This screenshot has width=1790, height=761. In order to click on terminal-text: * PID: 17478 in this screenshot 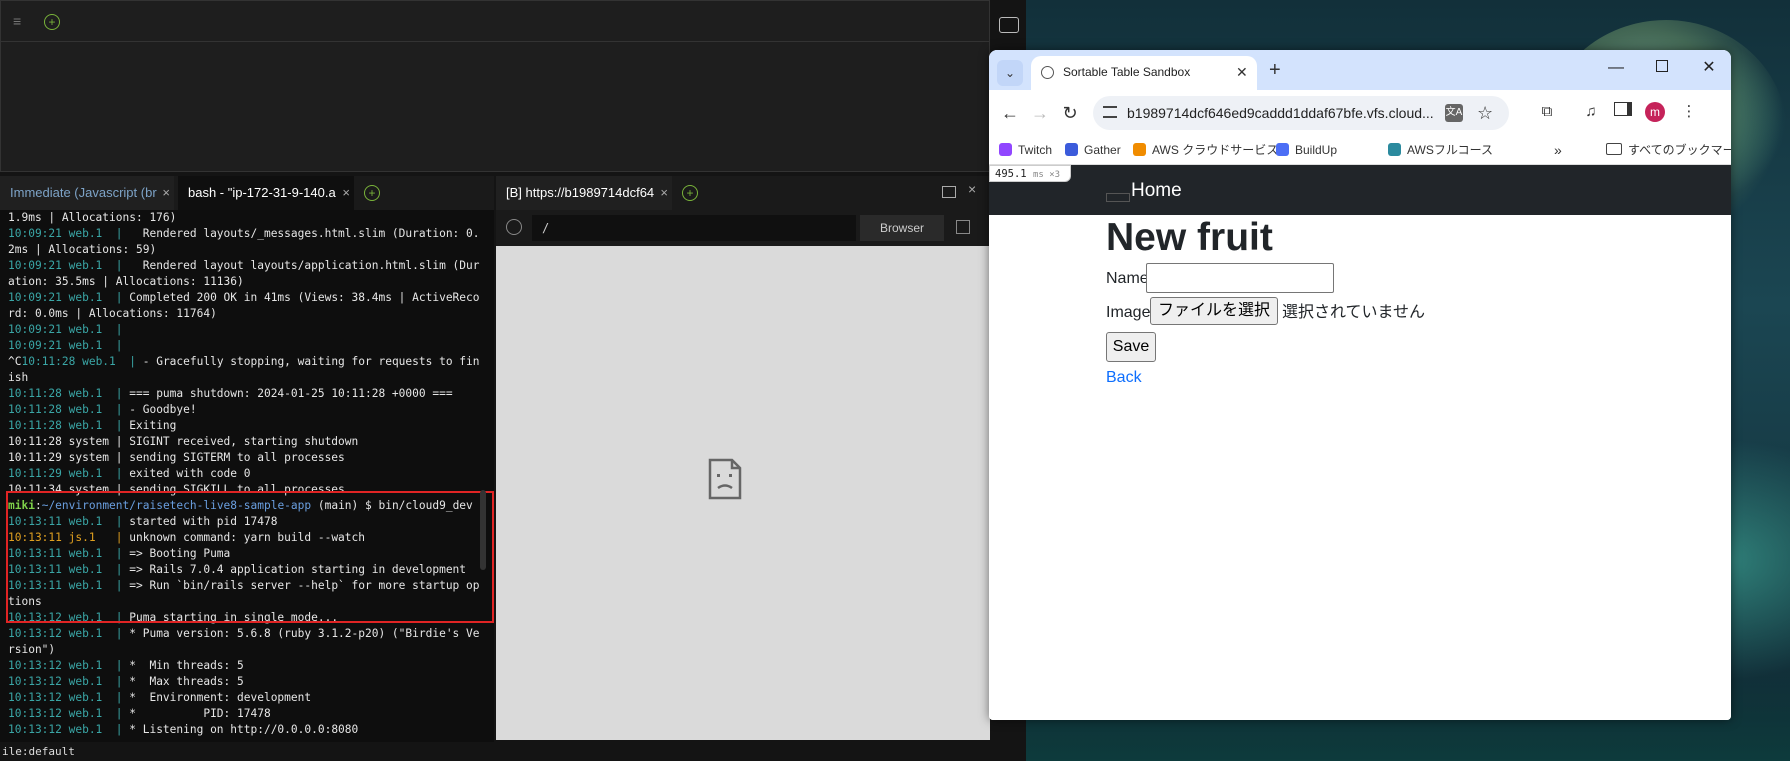, I will do `click(200, 713)`.